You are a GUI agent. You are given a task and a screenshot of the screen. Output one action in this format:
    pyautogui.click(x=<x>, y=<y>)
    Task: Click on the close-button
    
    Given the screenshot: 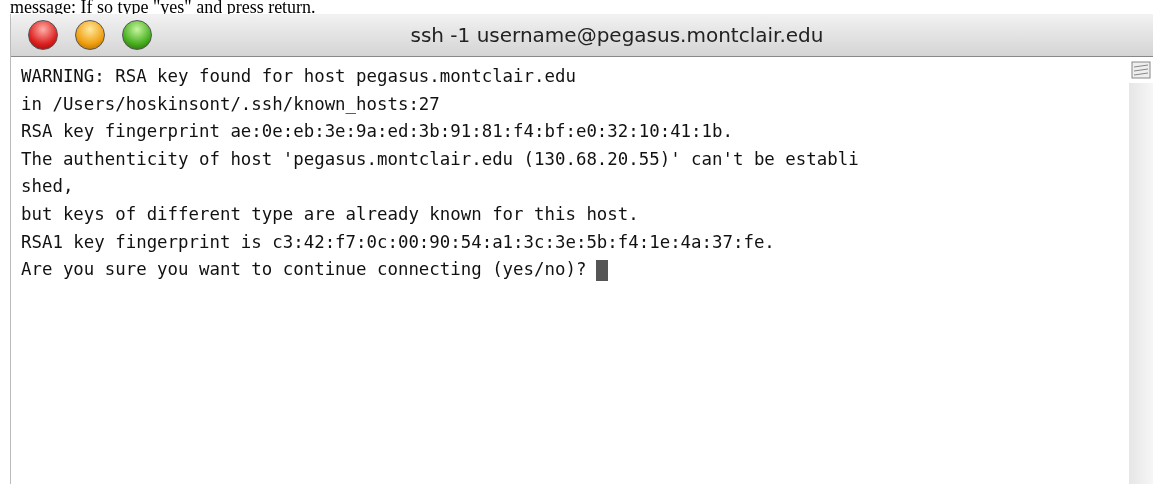 What is the action you would take?
    pyautogui.click(x=43, y=35)
    